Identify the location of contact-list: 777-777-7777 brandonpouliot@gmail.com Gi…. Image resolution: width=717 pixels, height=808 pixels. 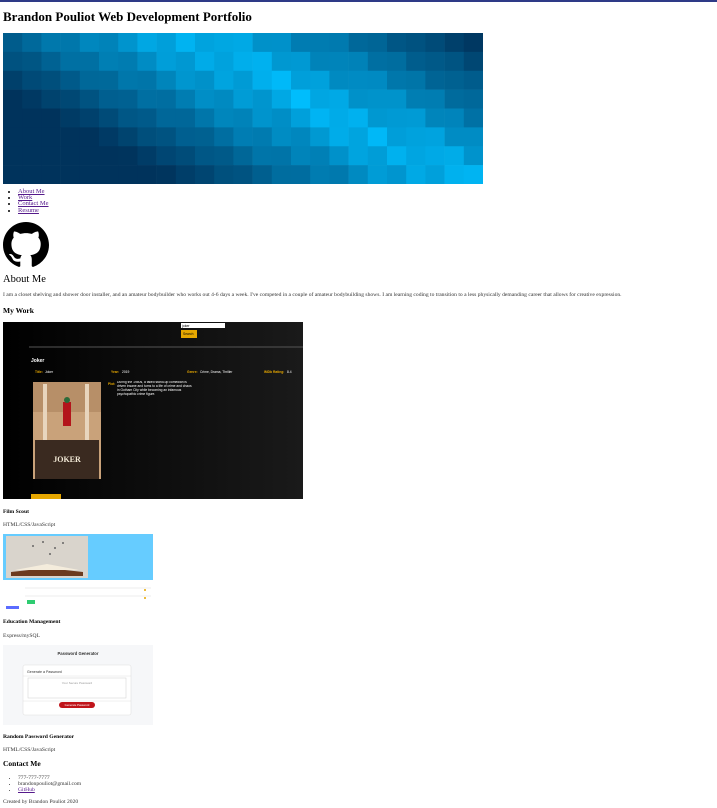
(42, 784).